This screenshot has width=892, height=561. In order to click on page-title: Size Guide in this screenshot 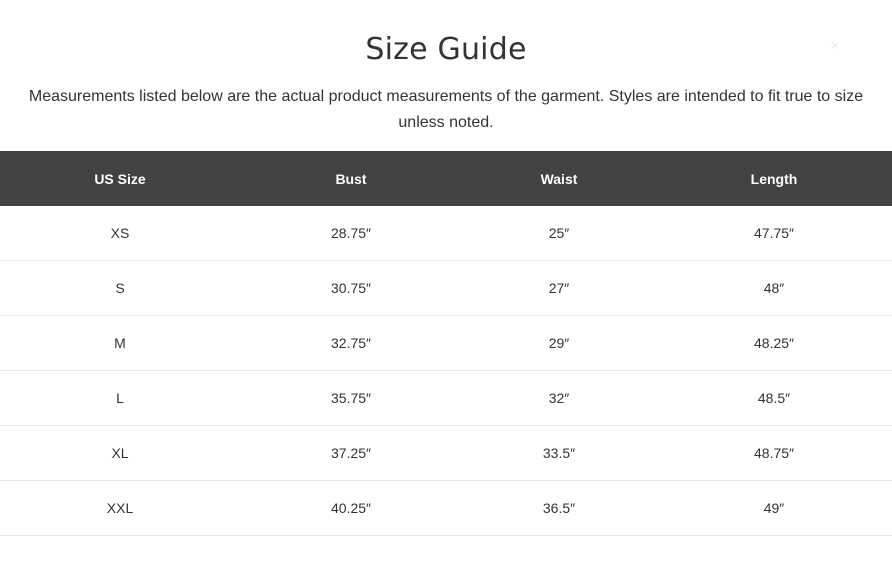, I will do `click(446, 49)`.